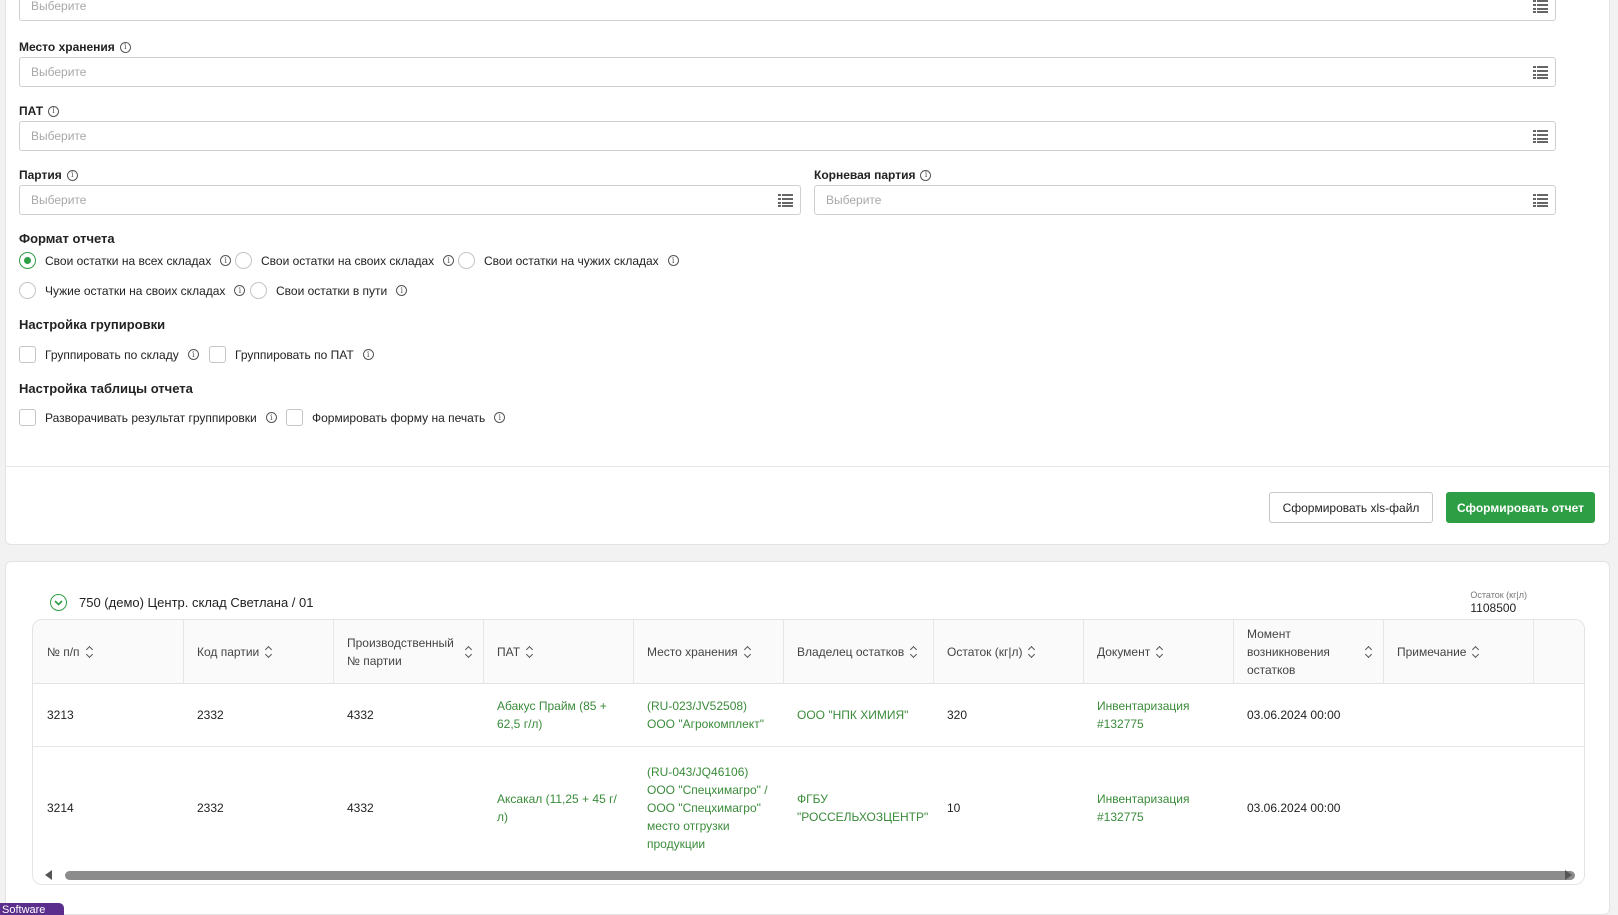 The width and height of the screenshot is (1618, 915). What do you see at coordinates (291, 354) in the screenshot?
I see `group-by-pat: Группировать по ПАТ i` at bounding box center [291, 354].